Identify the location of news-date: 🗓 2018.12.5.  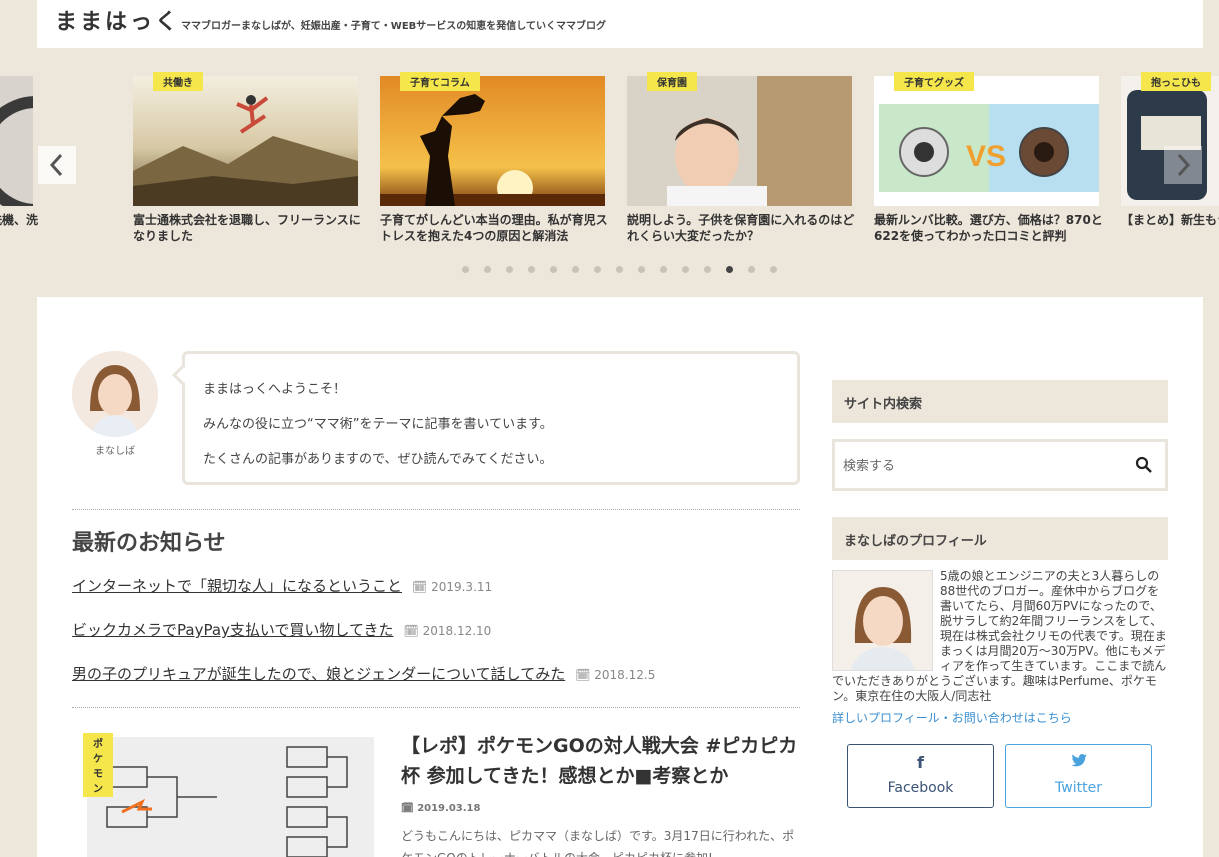
(615, 675).